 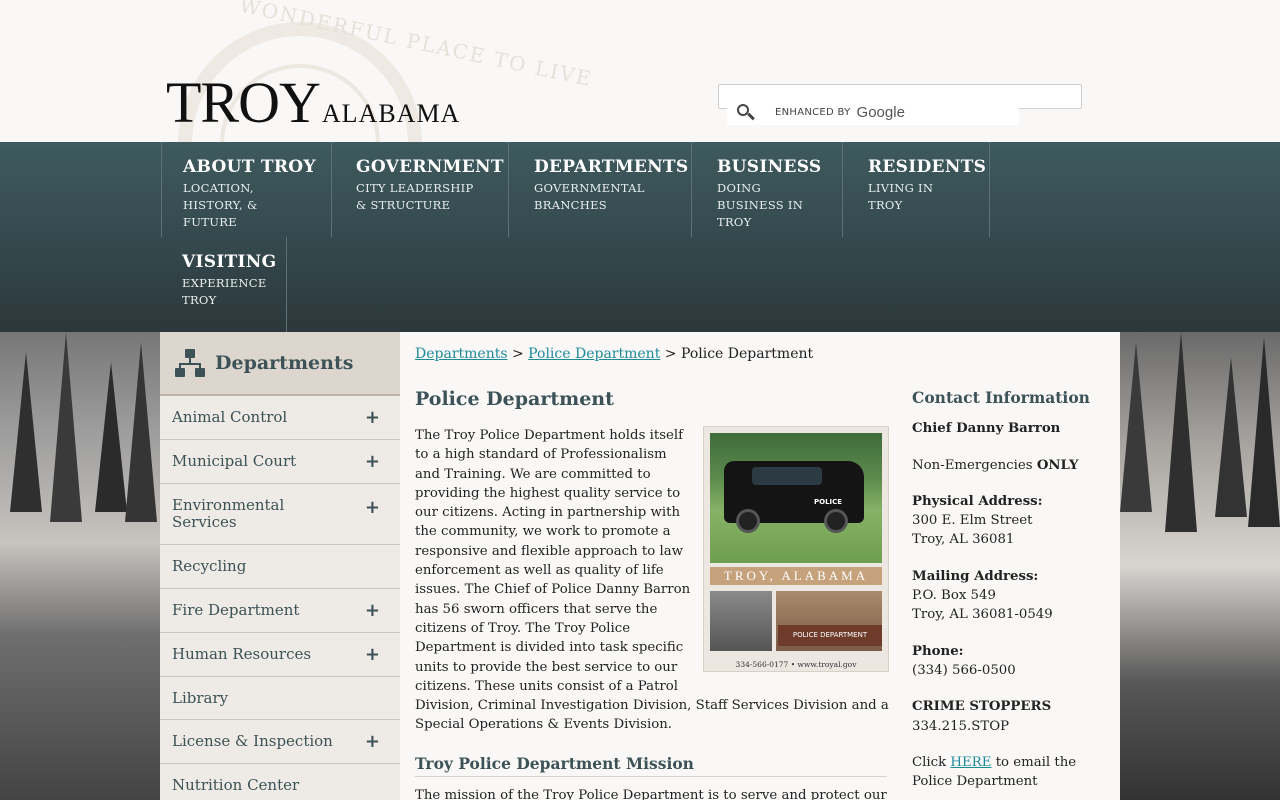 What do you see at coordinates (514, 399) in the screenshot?
I see `page-title: Police Department` at bounding box center [514, 399].